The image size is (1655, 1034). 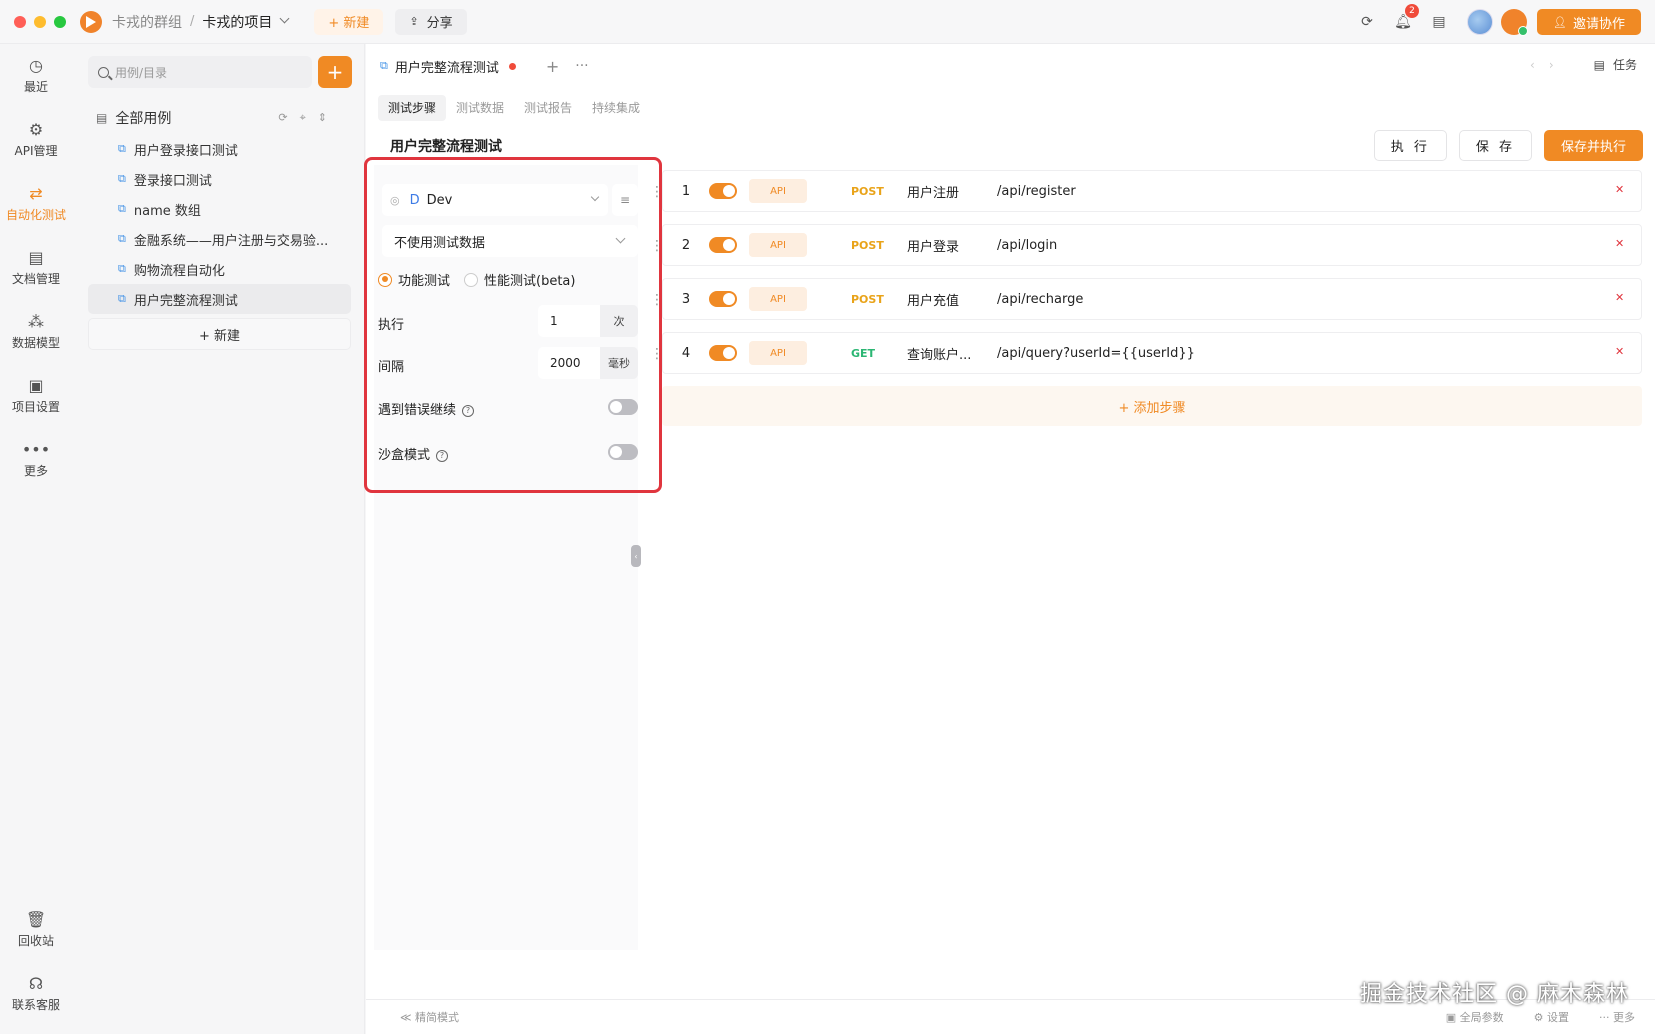 I want to click on sandbox-toggle, so click(x=623, y=452).